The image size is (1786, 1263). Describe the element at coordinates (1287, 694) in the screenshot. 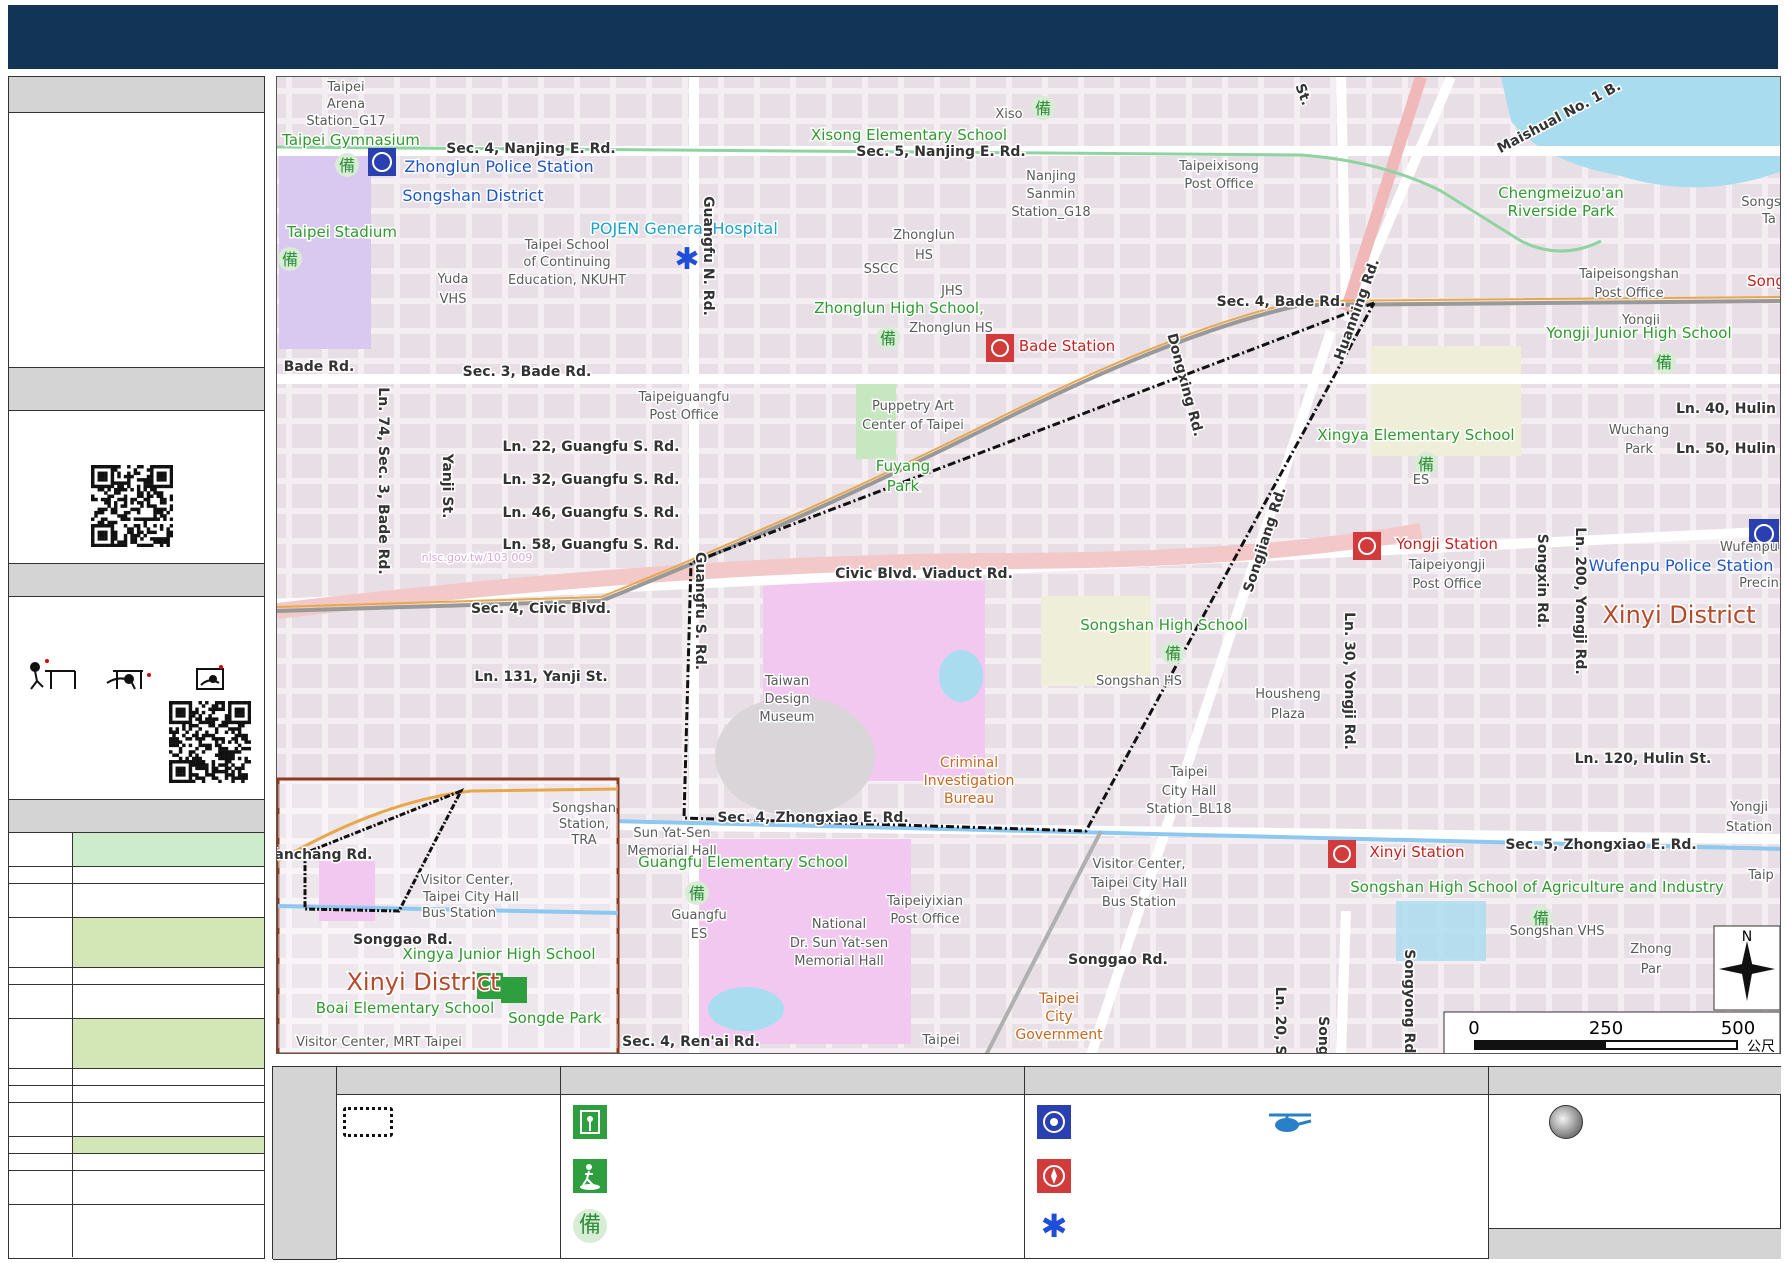

I see `map-label: Housheng` at that location.